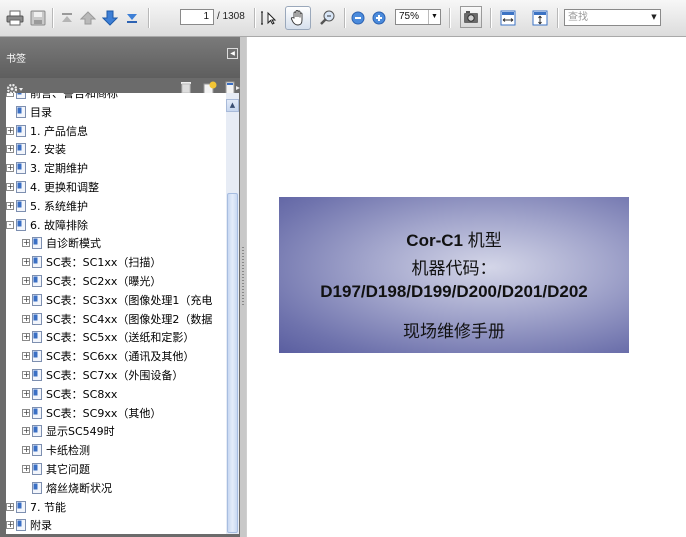 The image size is (686, 537). Describe the element at coordinates (118, 337) in the screenshot. I see `bookmark-item: + SC表：SC5xx（送纸和定影）` at that location.